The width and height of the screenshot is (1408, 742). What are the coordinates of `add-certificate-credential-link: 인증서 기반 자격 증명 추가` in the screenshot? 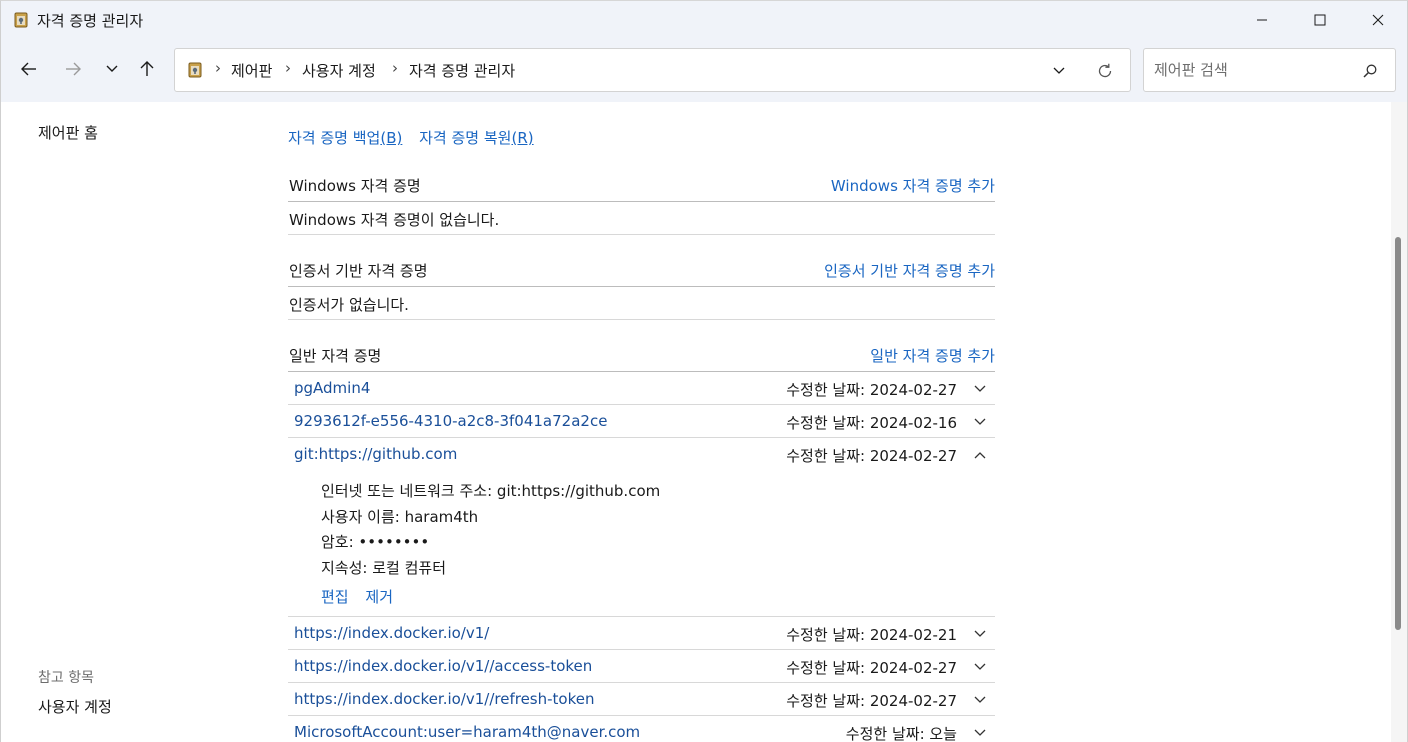 It's located at (909, 270).